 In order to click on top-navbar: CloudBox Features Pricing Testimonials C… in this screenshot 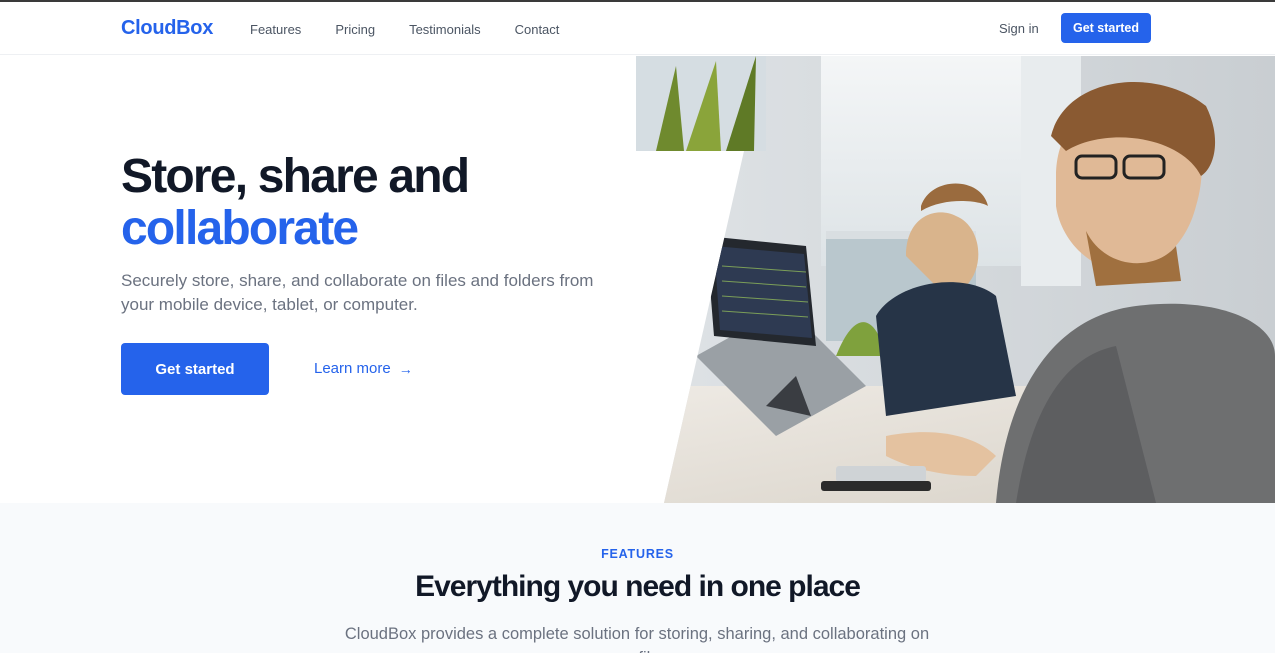, I will do `click(637, 28)`.